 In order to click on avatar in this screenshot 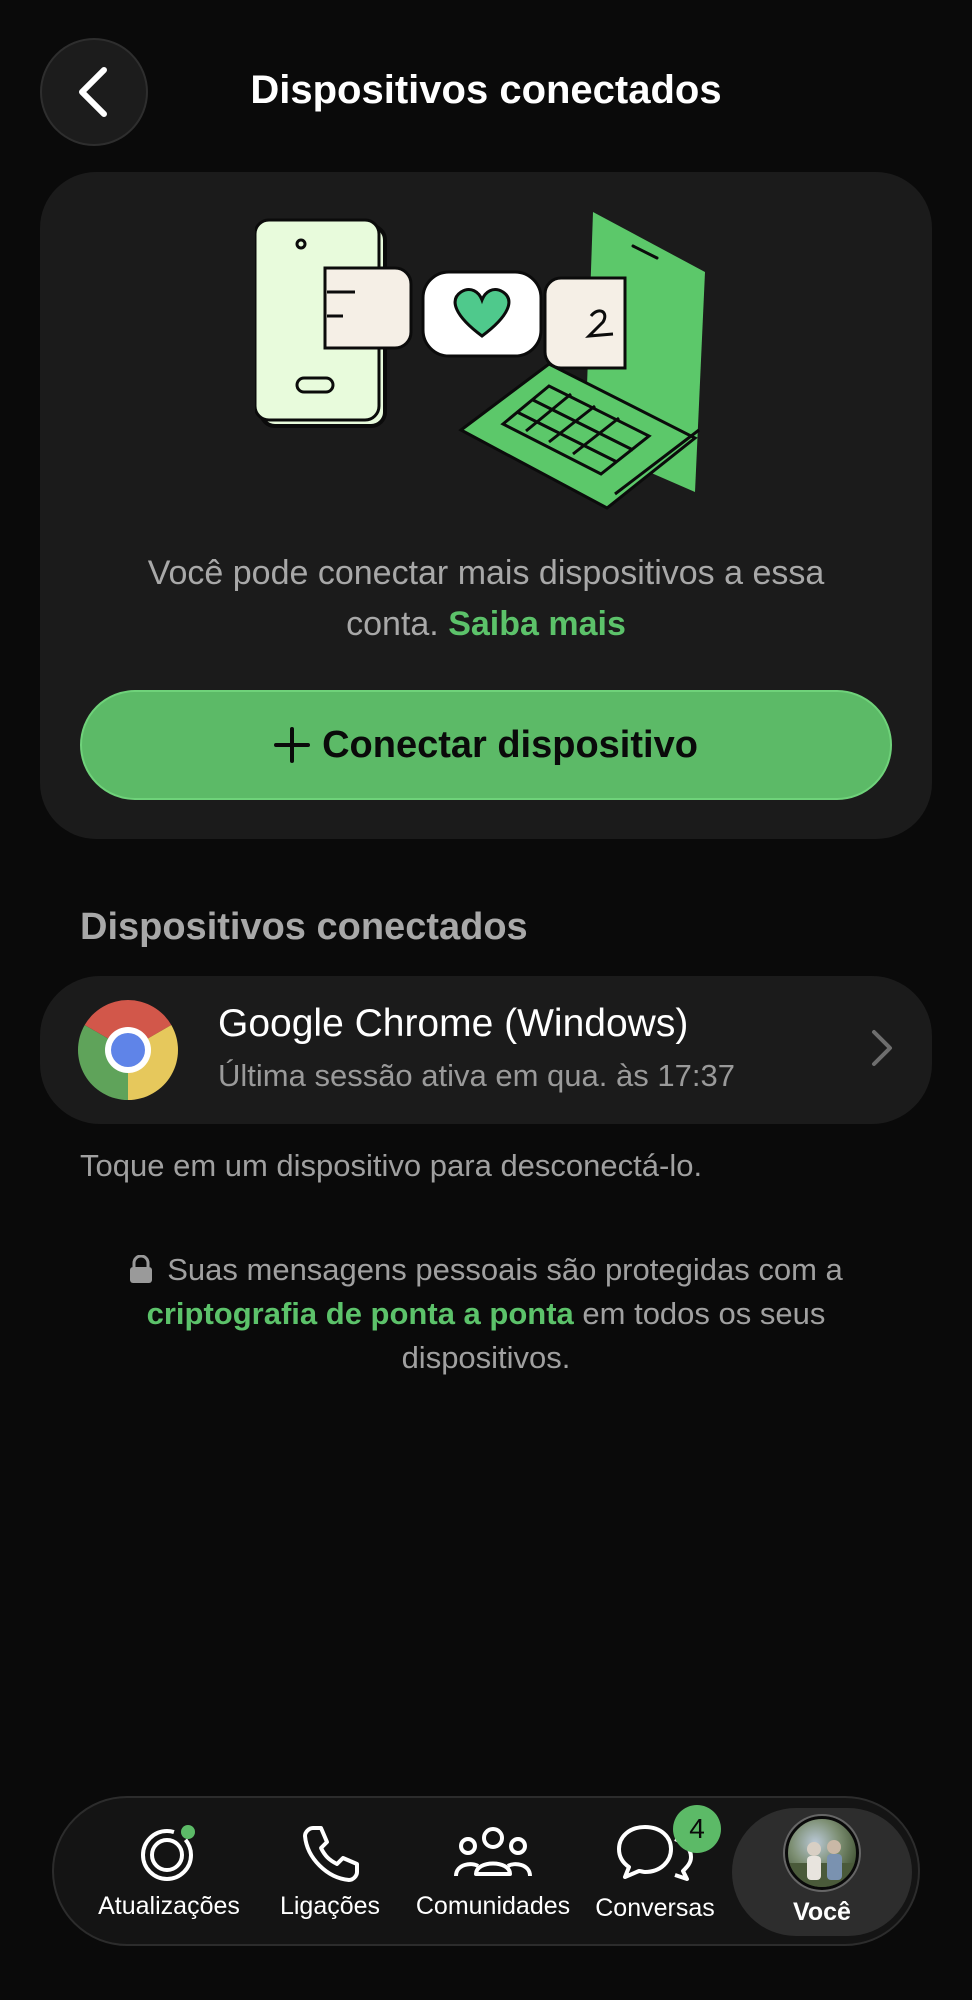, I will do `click(822, 1852)`.